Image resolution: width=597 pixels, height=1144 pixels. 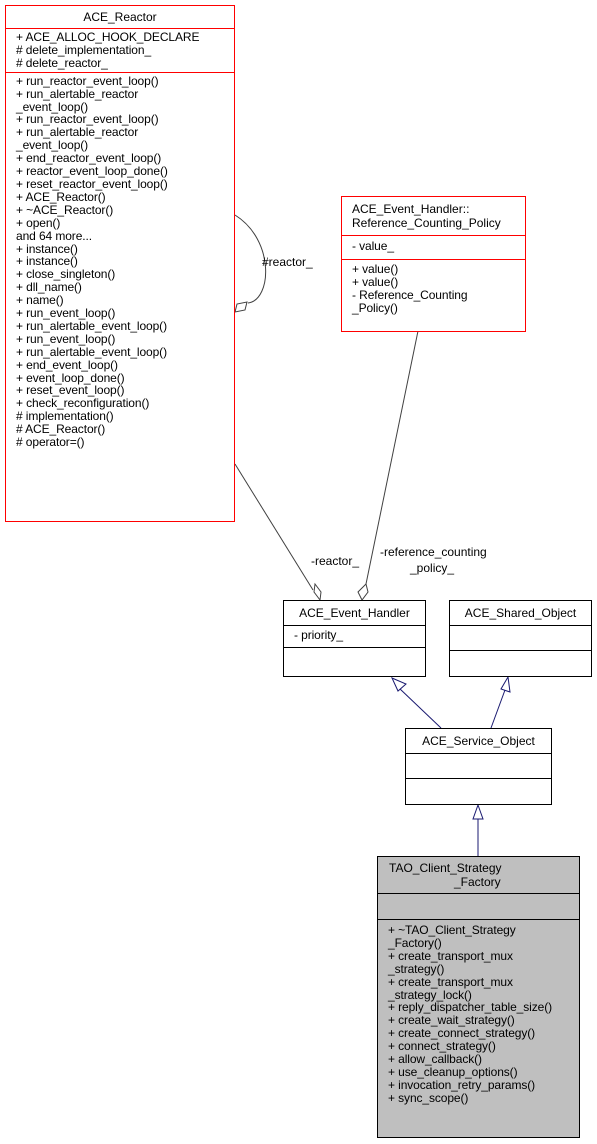 What do you see at coordinates (61, 196) in the screenshot?
I see `method-row: + ACE_Reactor()` at bounding box center [61, 196].